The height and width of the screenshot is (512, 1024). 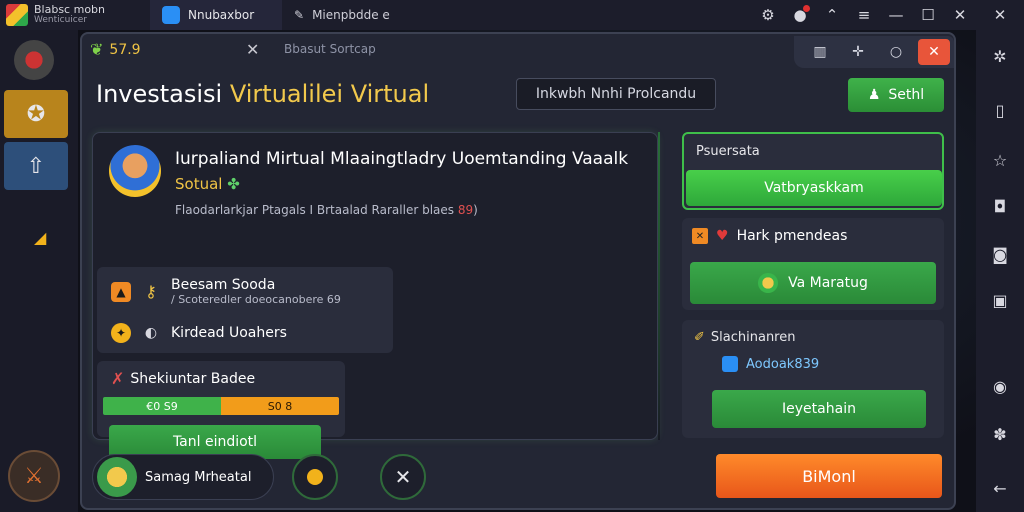 I want to click on upgrade-title: Shekiuntar Badee, so click(x=193, y=378).